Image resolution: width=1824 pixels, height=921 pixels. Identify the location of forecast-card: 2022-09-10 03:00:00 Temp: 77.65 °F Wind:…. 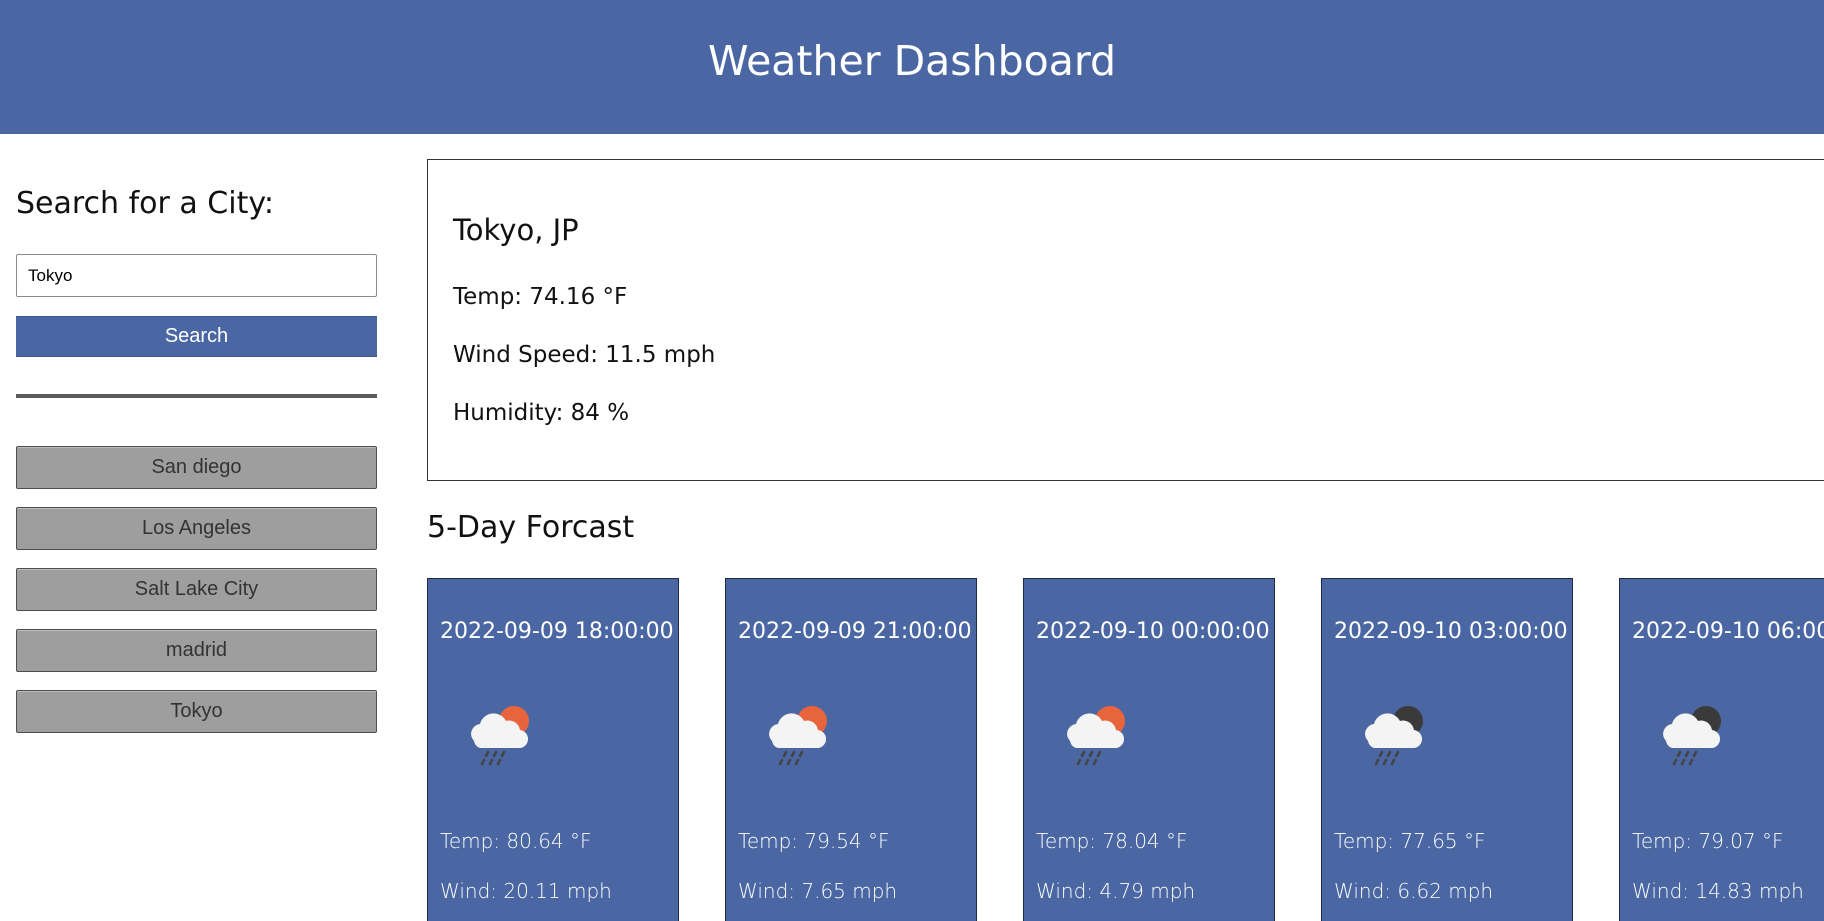
(1447, 749).